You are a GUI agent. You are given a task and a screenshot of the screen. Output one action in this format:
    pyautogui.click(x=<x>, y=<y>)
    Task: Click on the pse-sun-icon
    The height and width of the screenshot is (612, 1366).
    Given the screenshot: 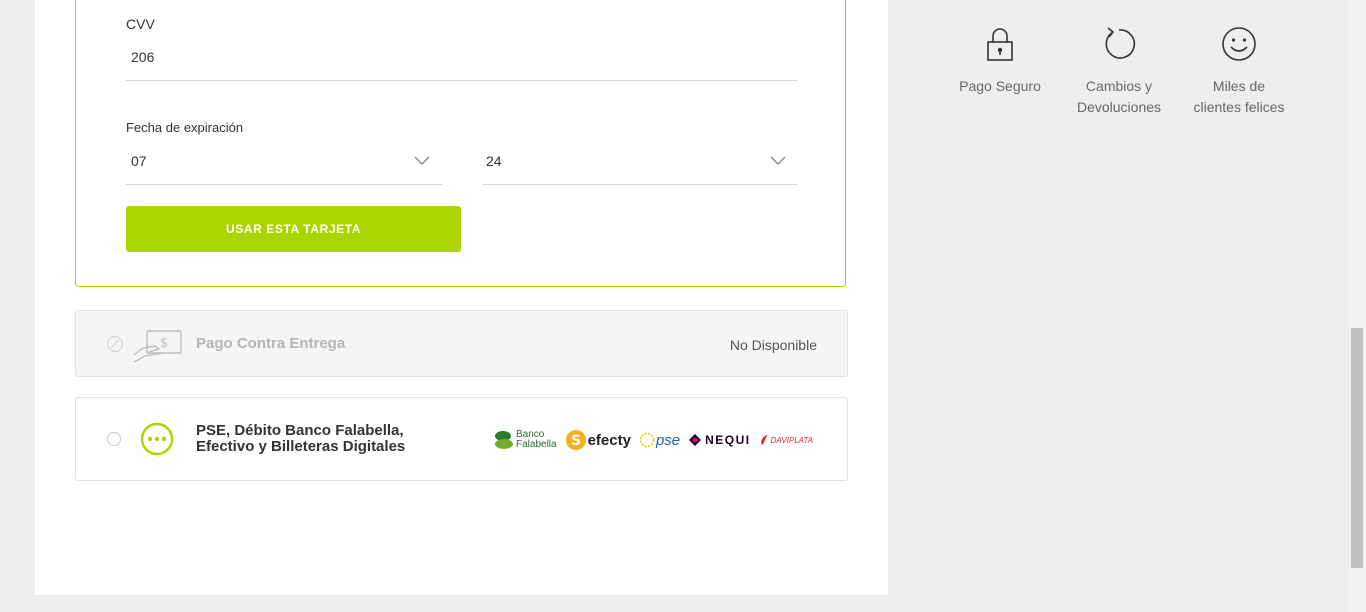 What is the action you would take?
    pyautogui.click(x=647, y=440)
    